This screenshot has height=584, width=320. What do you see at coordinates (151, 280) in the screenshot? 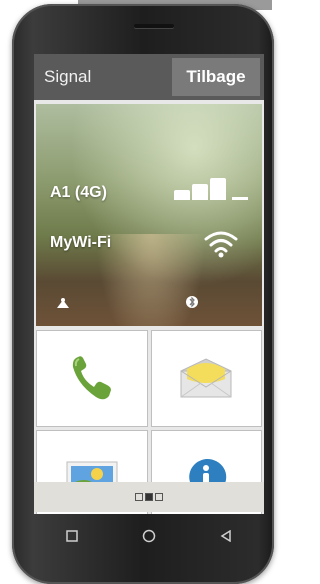
I see `forest-path-wallpaper` at bounding box center [151, 280].